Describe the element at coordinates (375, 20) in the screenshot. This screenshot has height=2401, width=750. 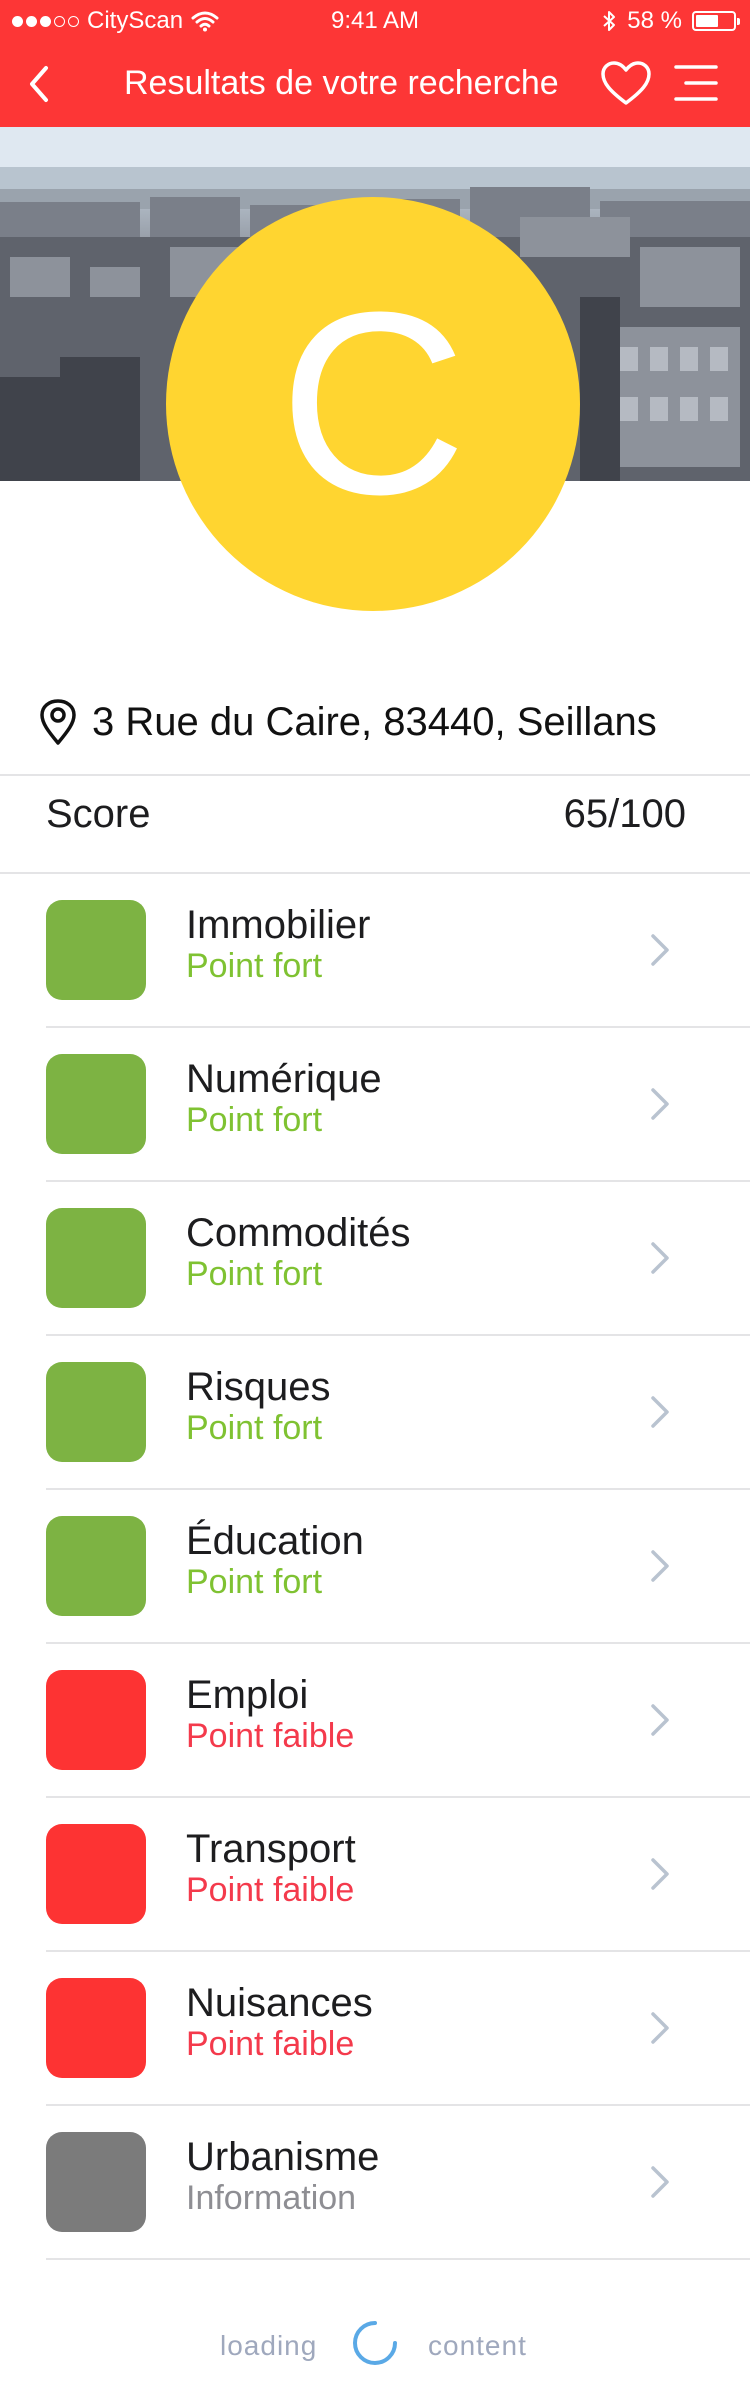
I see `status-bar: CityScan 9:41 AM 58 %` at that location.